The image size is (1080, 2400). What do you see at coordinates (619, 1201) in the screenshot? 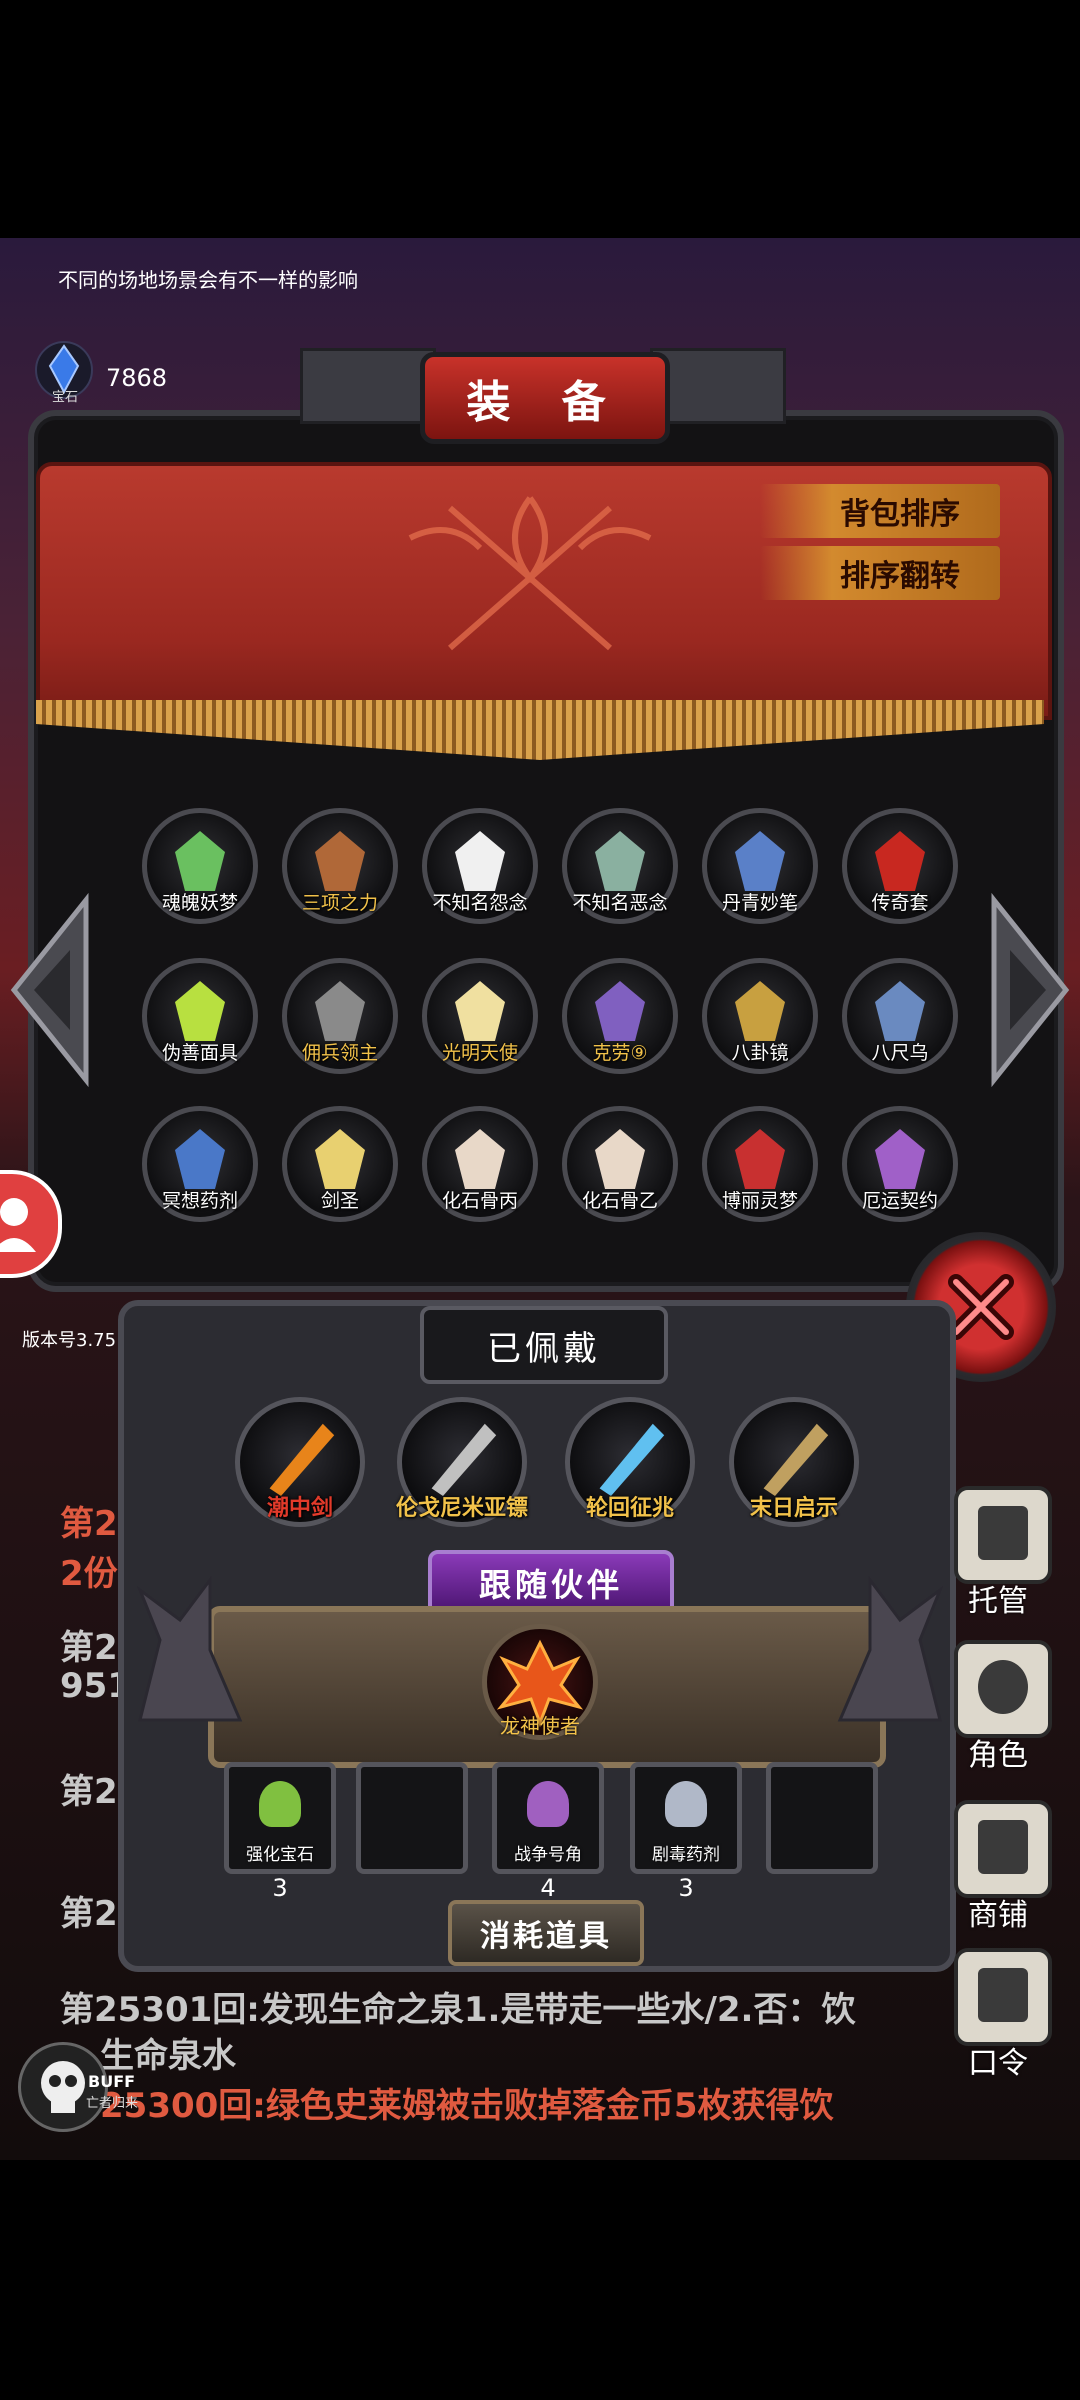
I see `equipment-item-label: 化石骨乙` at bounding box center [619, 1201].